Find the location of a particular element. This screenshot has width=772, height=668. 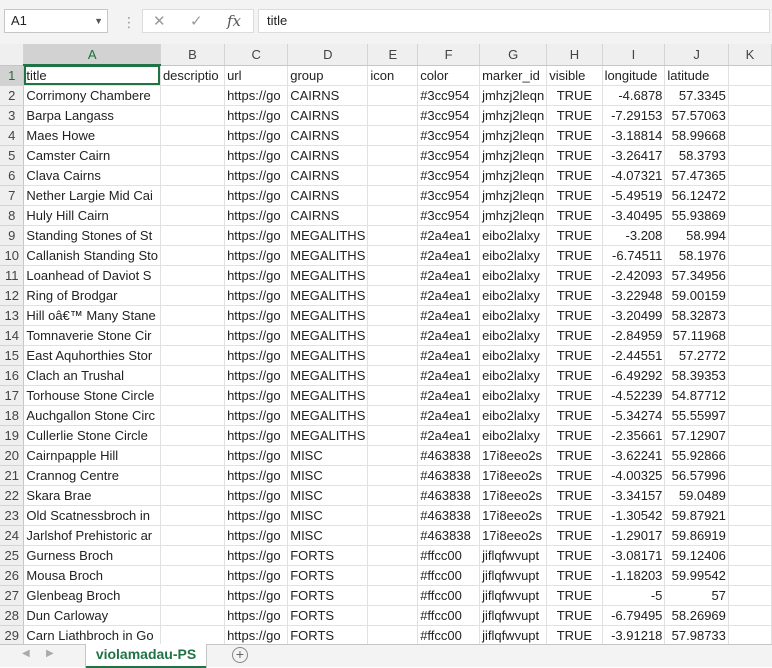

cell-k12 is located at coordinates (750, 295).